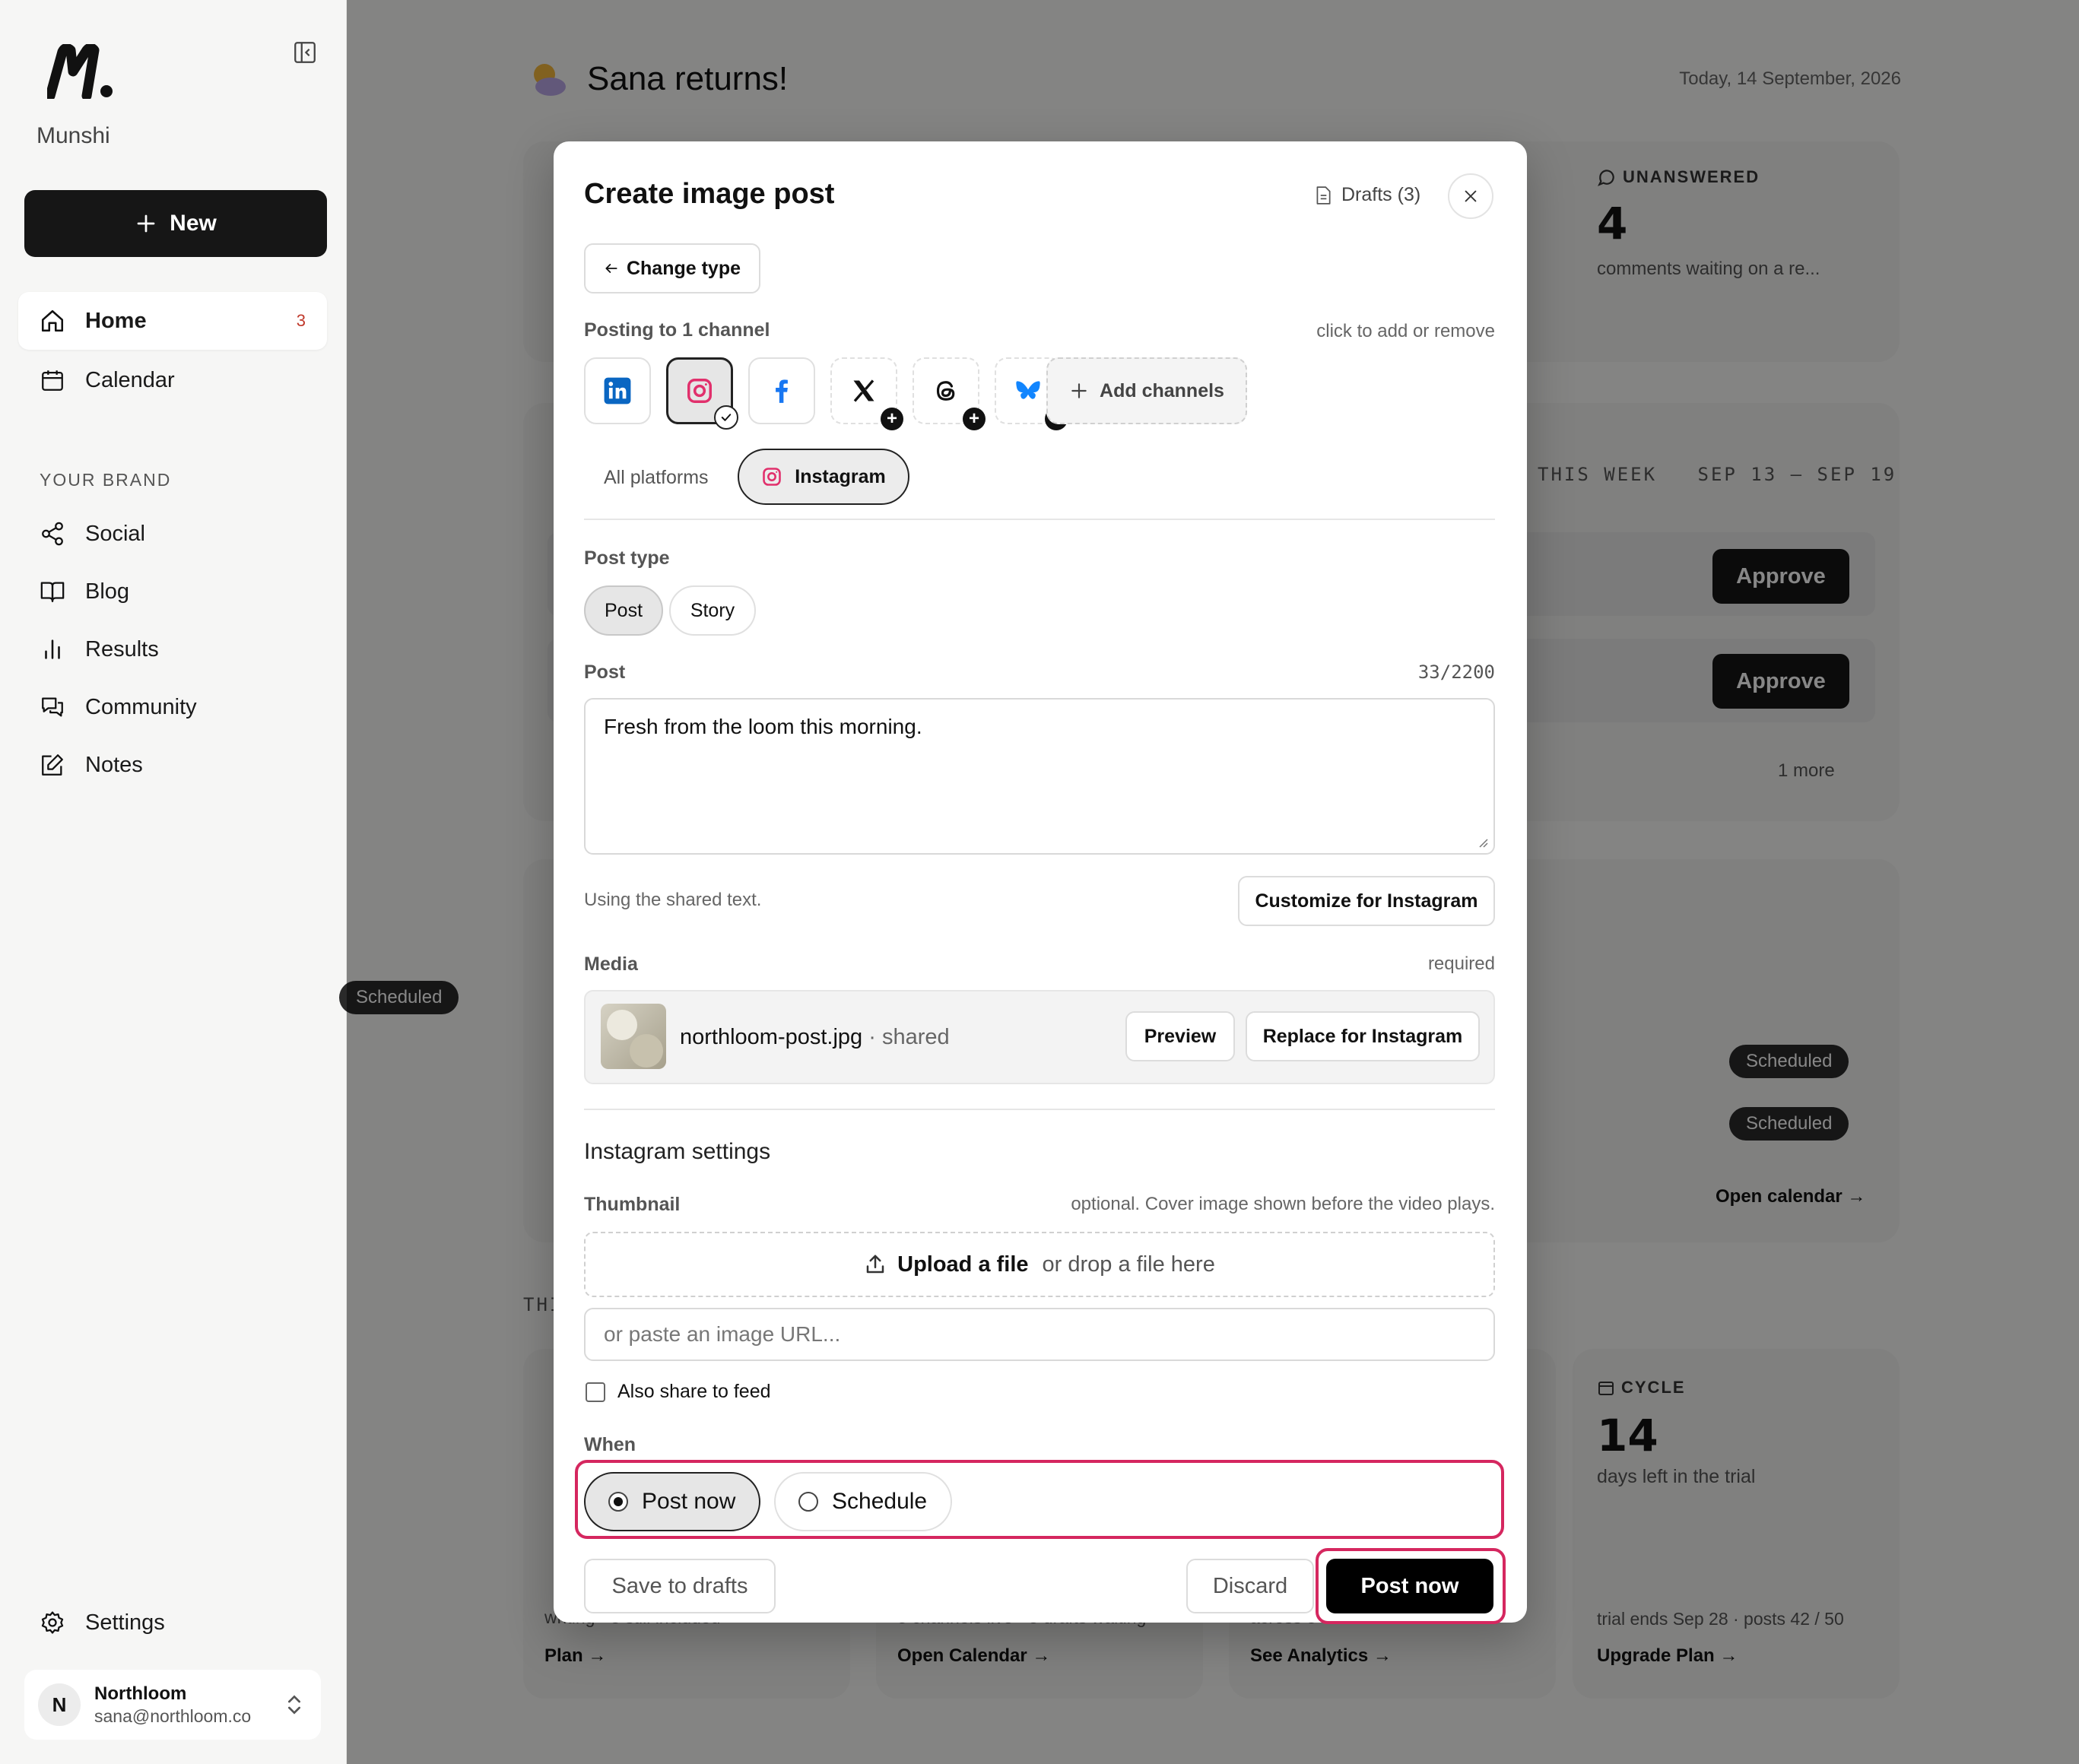 The width and height of the screenshot is (2079, 1764). What do you see at coordinates (709, 194) in the screenshot?
I see `dialog-title: Create image post` at bounding box center [709, 194].